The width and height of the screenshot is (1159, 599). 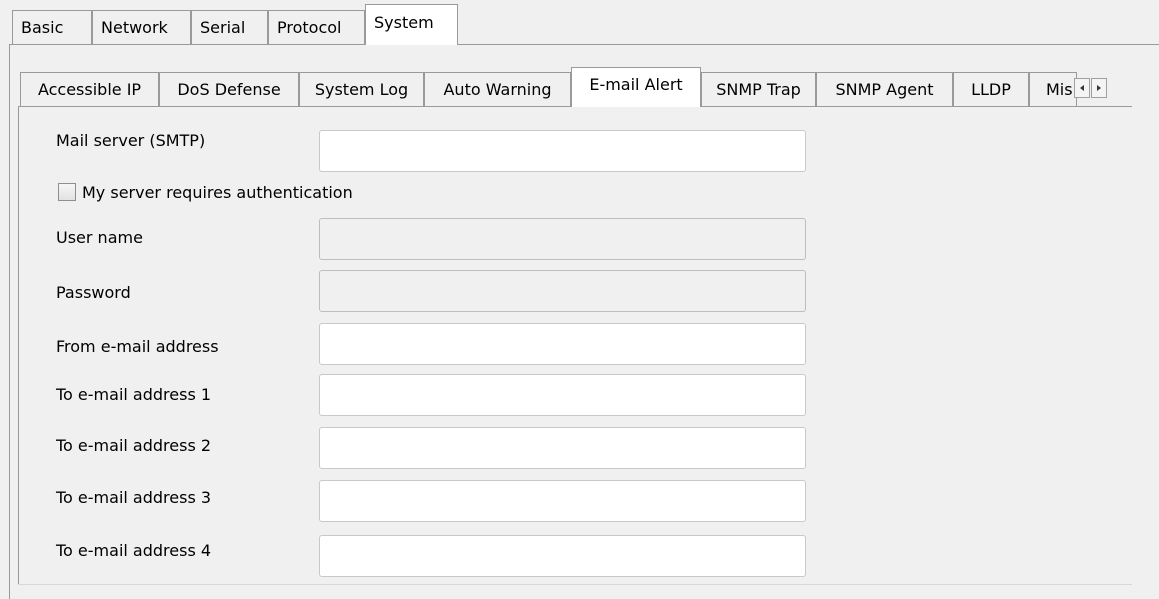 What do you see at coordinates (134, 550) in the screenshot?
I see `to-email-4-label: To e-mail address 4` at bounding box center [134, 550].